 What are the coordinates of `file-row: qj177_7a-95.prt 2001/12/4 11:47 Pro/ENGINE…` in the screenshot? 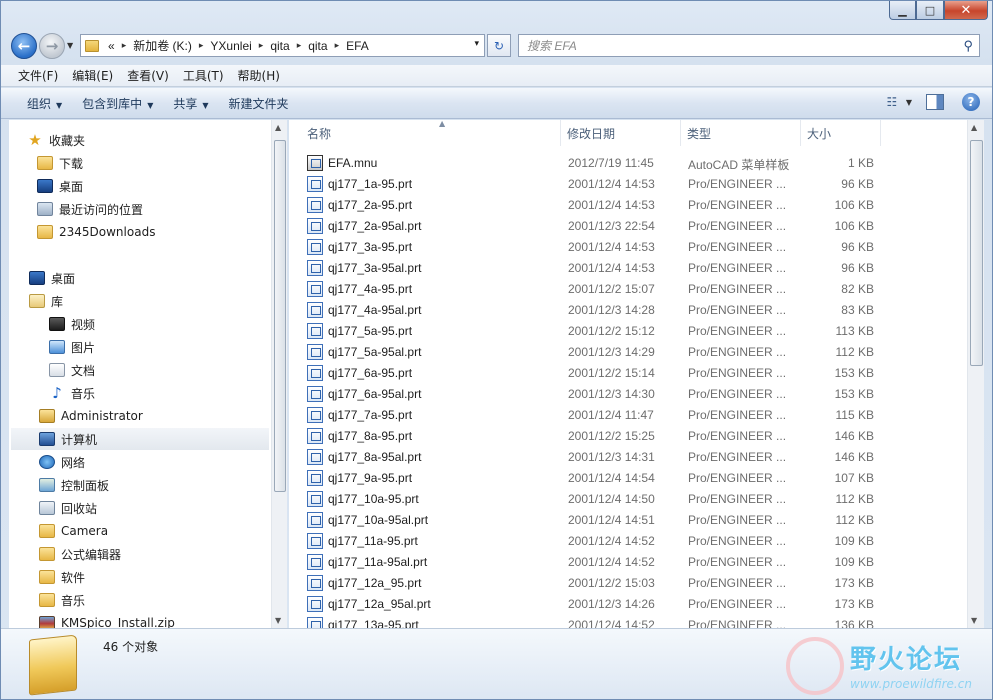 It's located at (597, 414).